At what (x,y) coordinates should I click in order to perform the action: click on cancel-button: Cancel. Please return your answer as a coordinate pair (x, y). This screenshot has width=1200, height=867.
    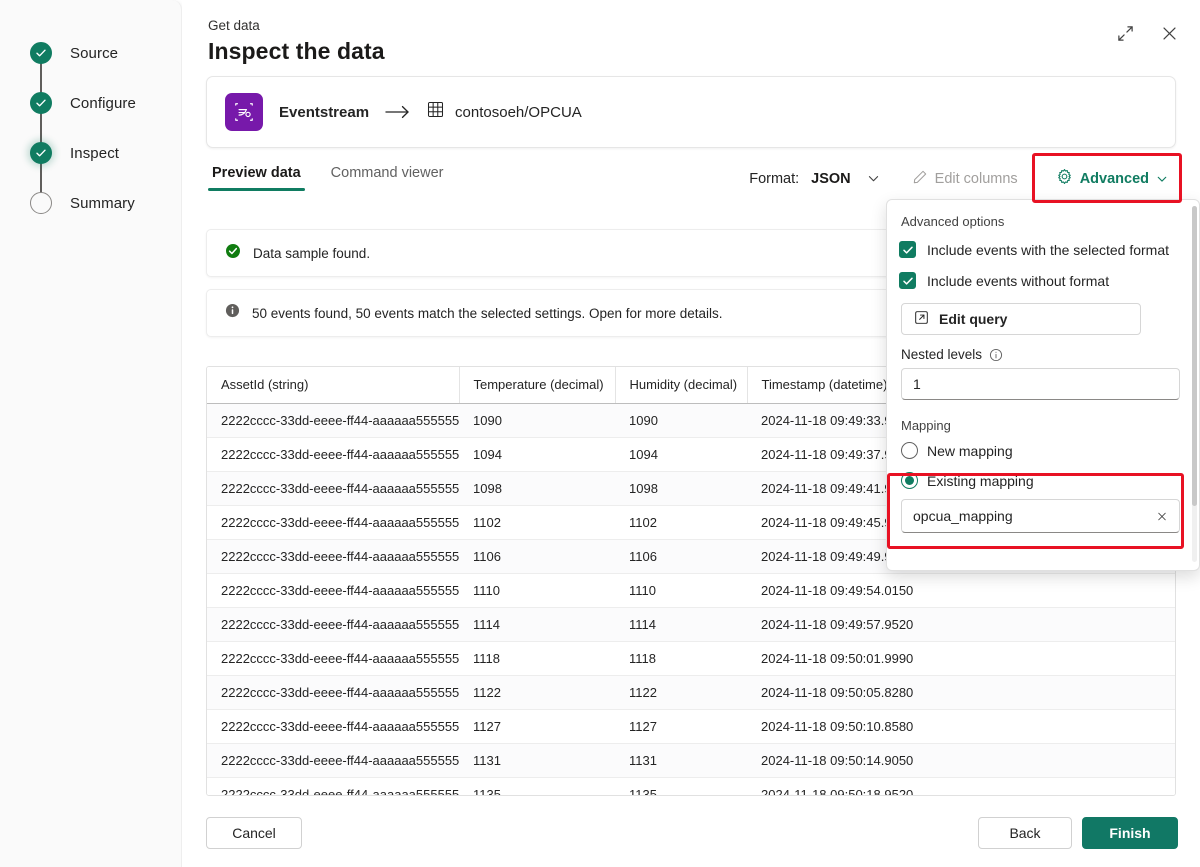
    Looking at the image, I should click on (254, 833).